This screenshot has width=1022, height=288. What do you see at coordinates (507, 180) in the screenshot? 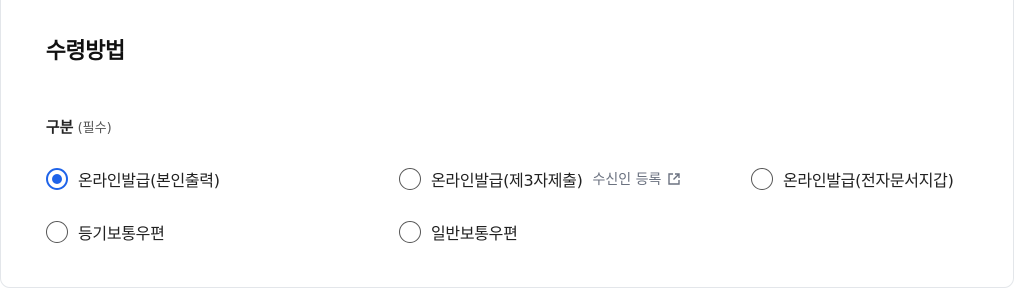
I see `radio-label: 온라인발급(제3자제출)` at bounding box center [507, 180].